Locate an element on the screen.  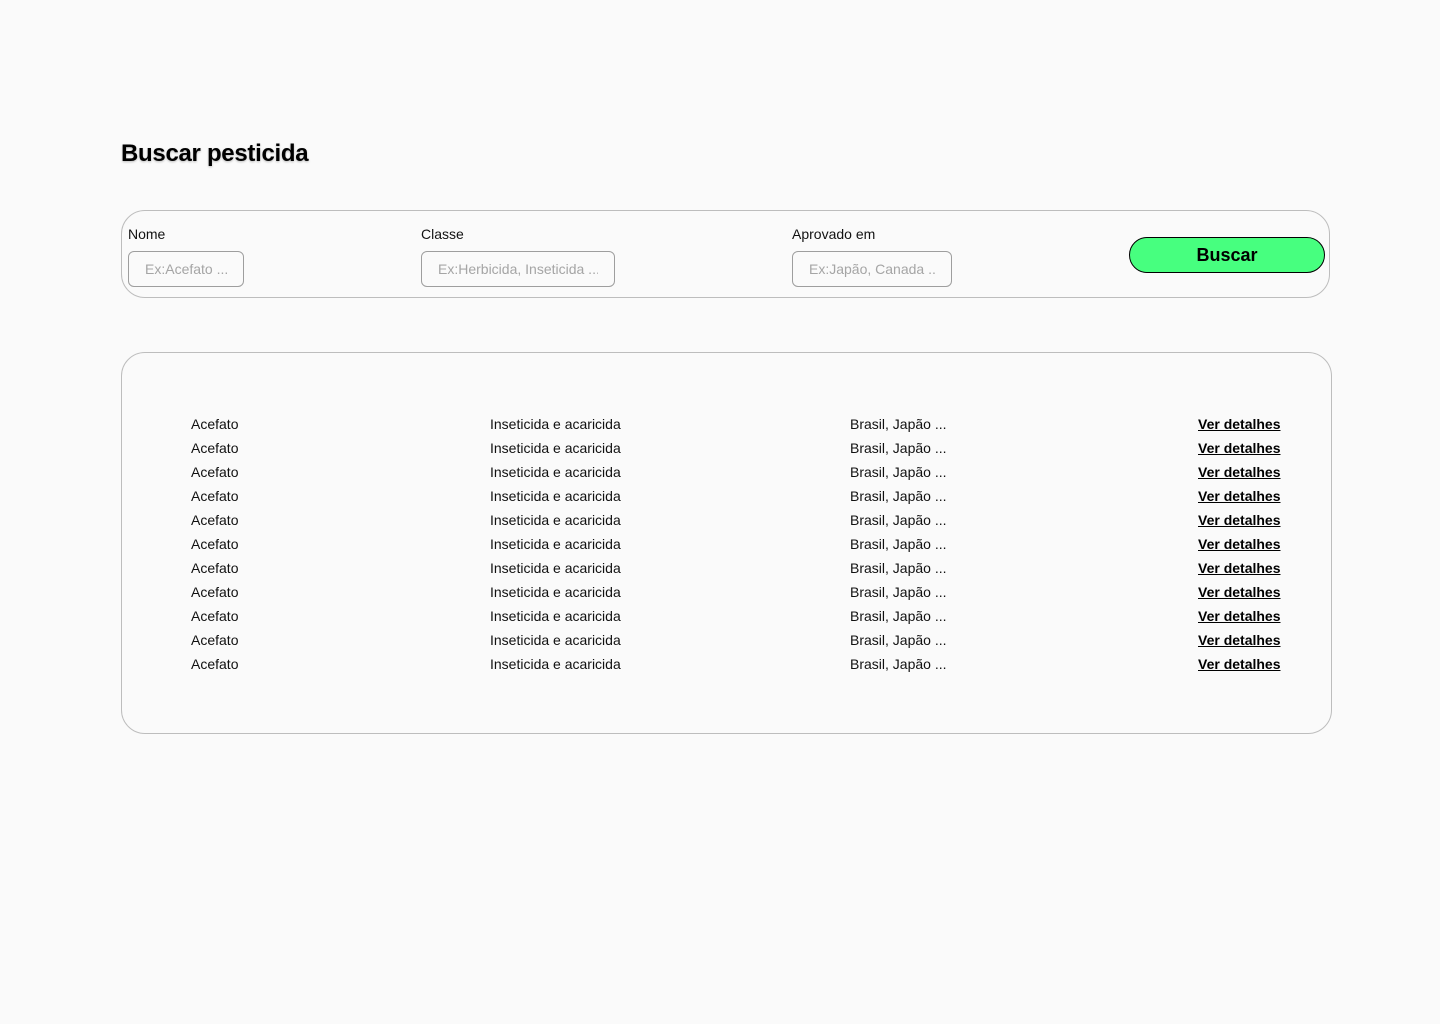
approved-input is located at coordinates (872, 269).